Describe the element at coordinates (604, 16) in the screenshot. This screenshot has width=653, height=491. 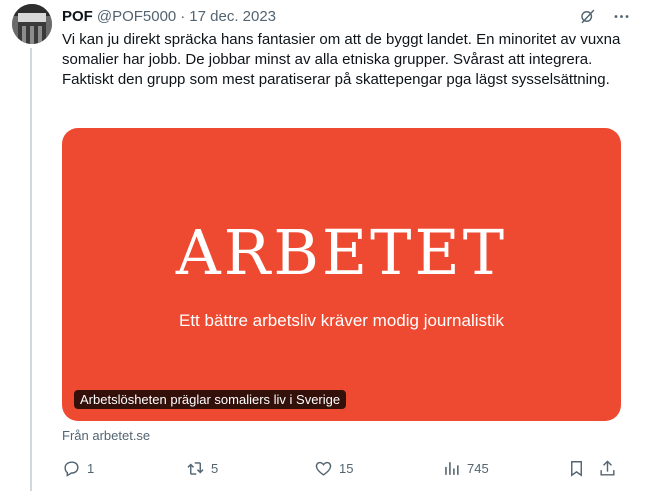
I see `top-icons` at that location.